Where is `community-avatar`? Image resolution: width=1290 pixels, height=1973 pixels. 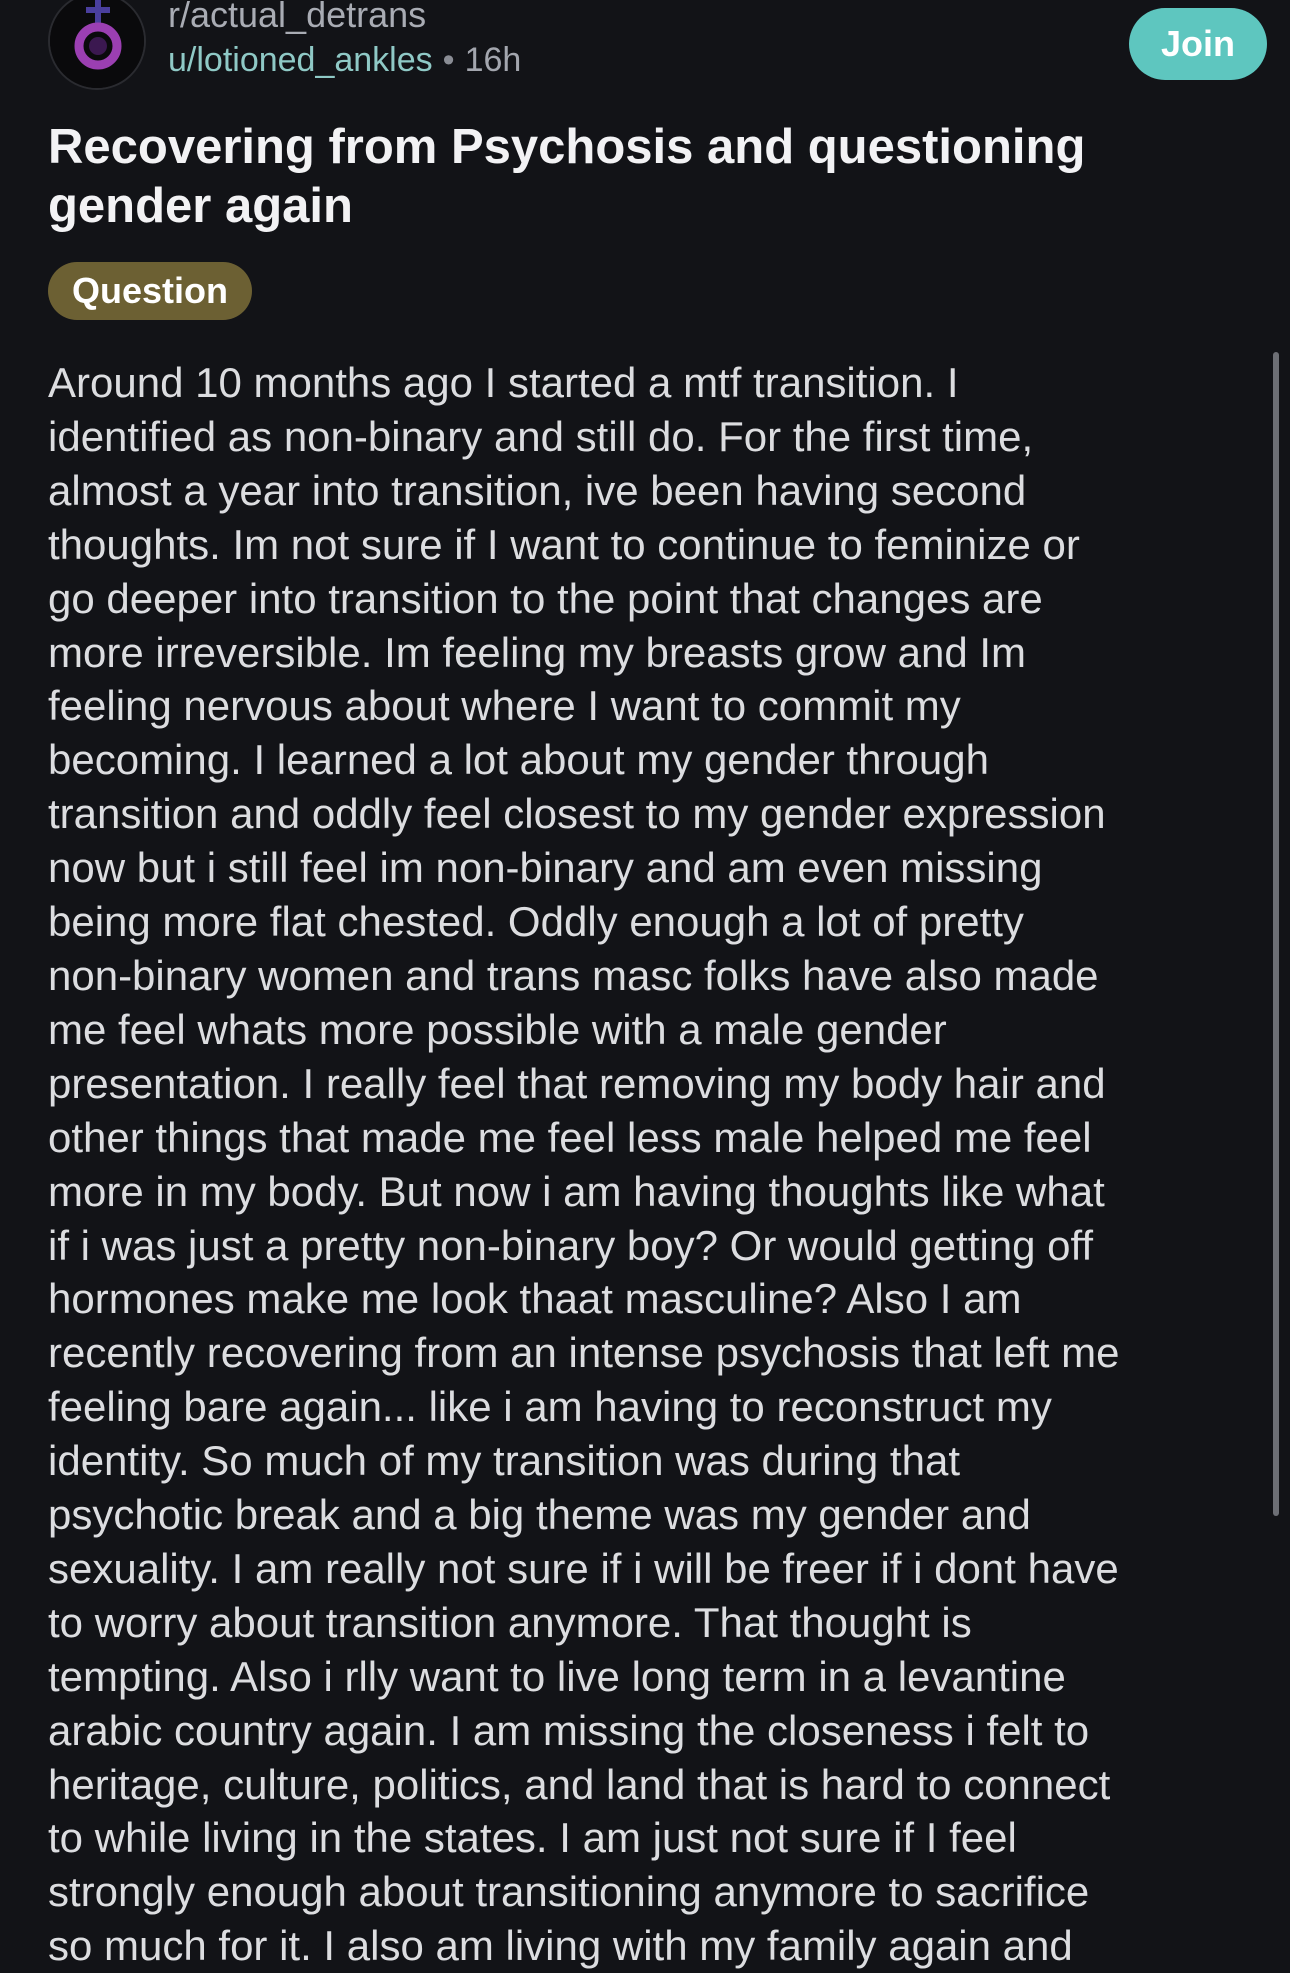 community-avatar is located at coordinates (97, 45).